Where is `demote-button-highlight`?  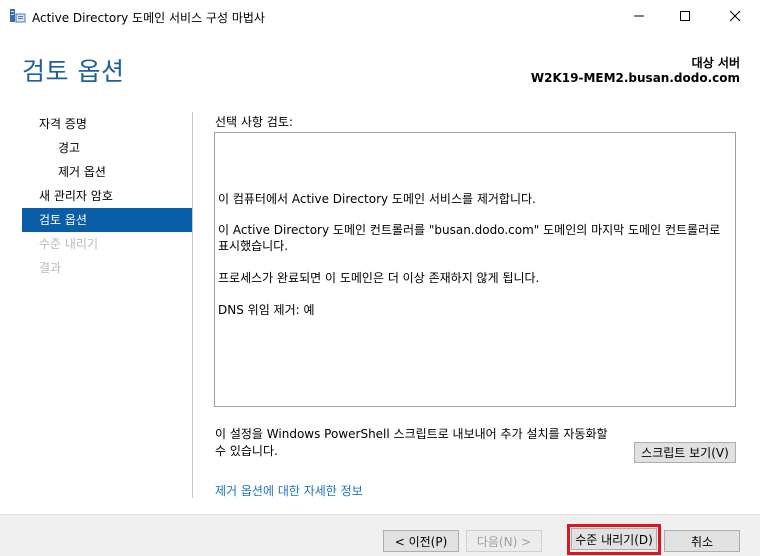 demote-button-highlight is located at coordinates (614, 539).